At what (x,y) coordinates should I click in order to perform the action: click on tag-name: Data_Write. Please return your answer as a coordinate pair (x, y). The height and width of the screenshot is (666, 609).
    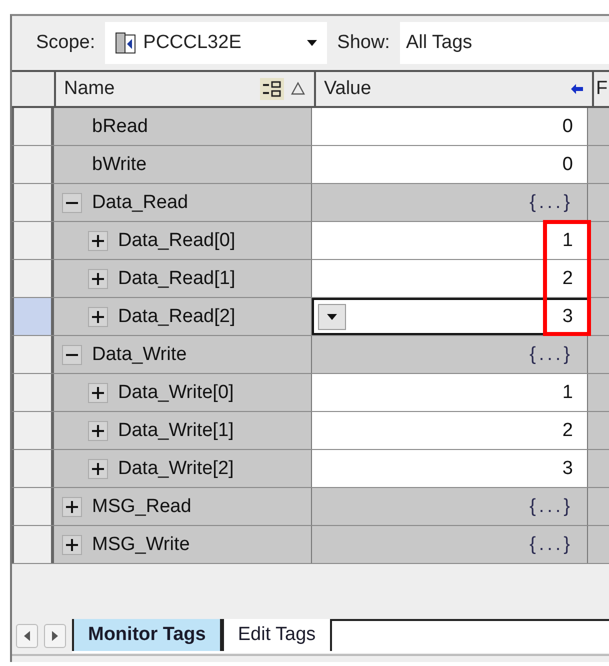
    Looking at the image, I should click on (139, 355).